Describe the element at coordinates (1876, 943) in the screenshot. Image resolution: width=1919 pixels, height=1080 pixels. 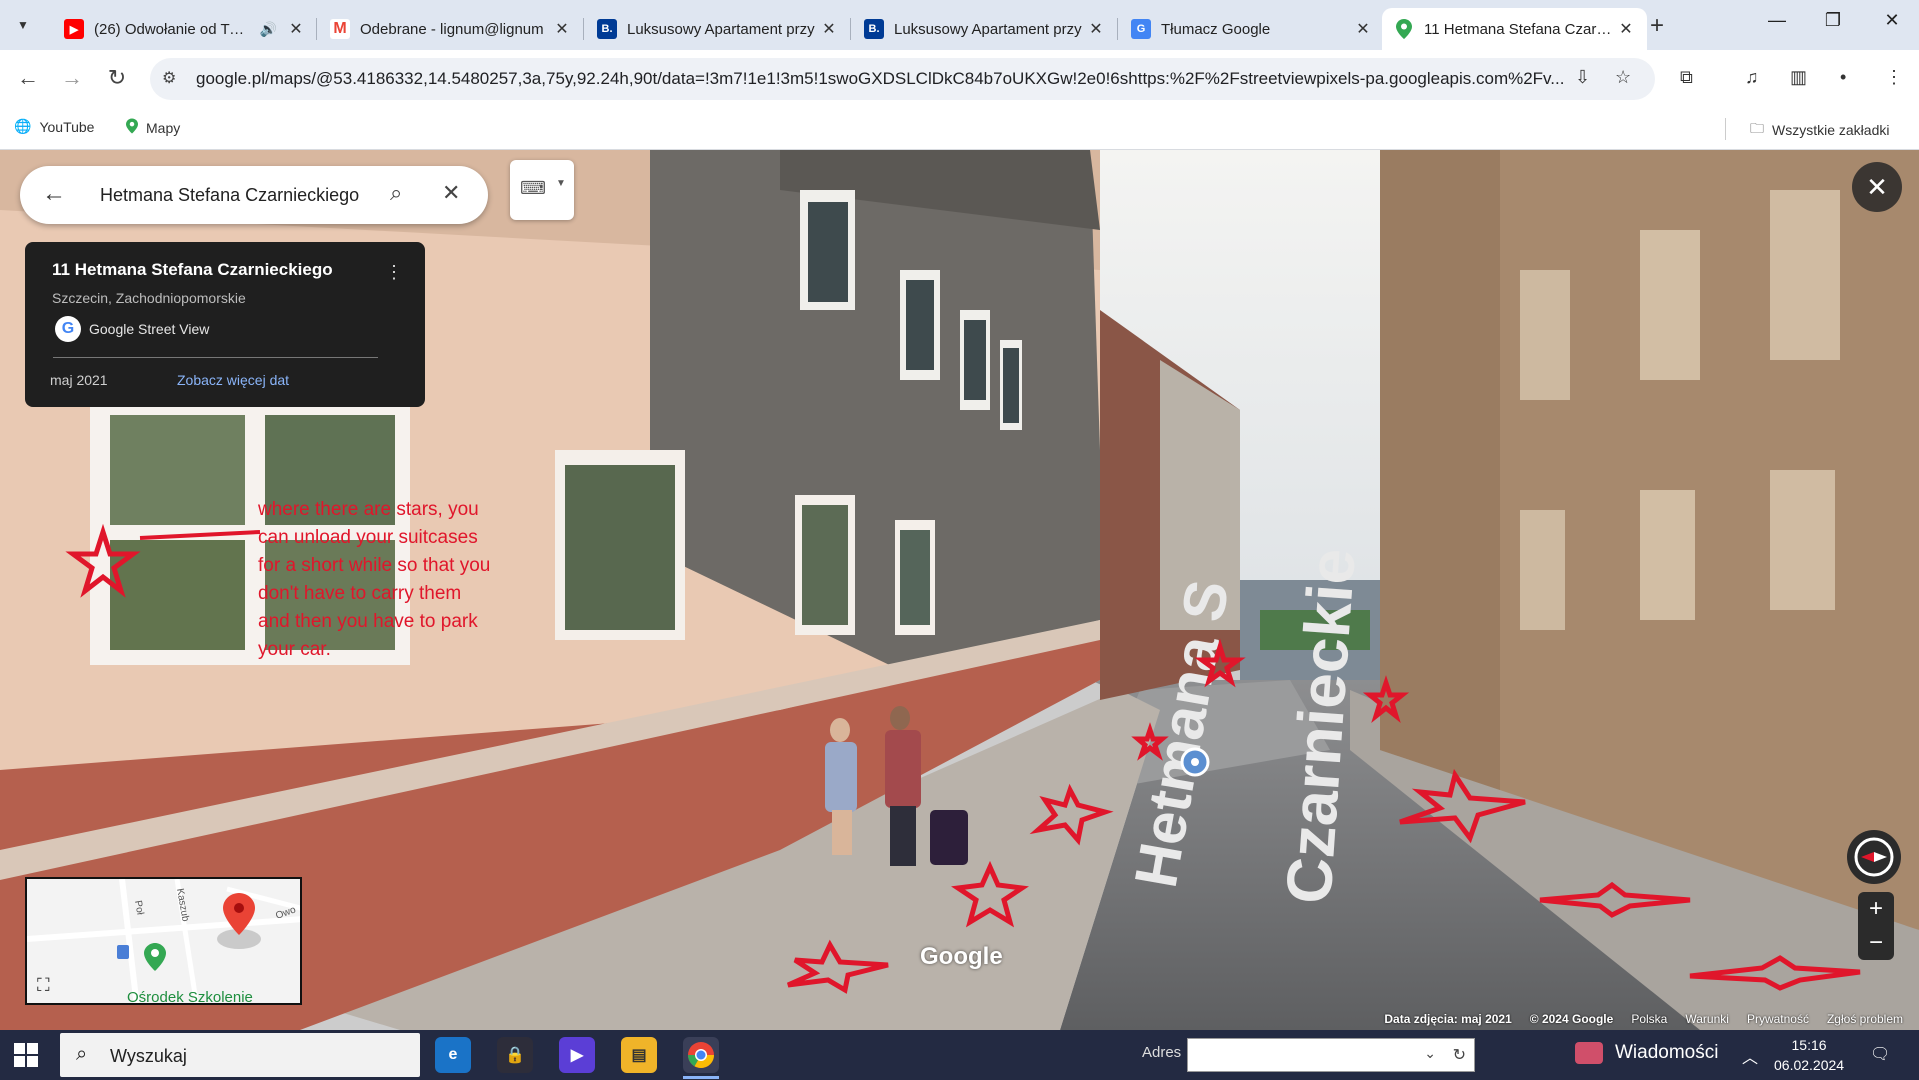
I see `zoom-out-button: −` at that location.